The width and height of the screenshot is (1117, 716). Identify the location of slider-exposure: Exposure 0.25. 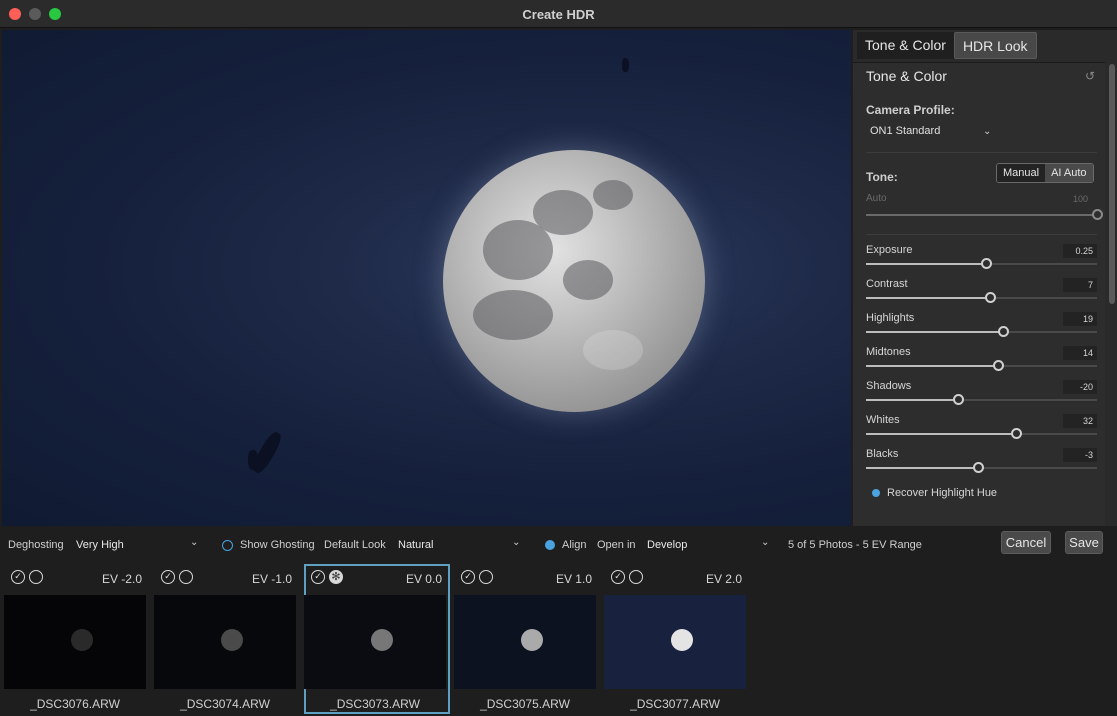
(981, 259).